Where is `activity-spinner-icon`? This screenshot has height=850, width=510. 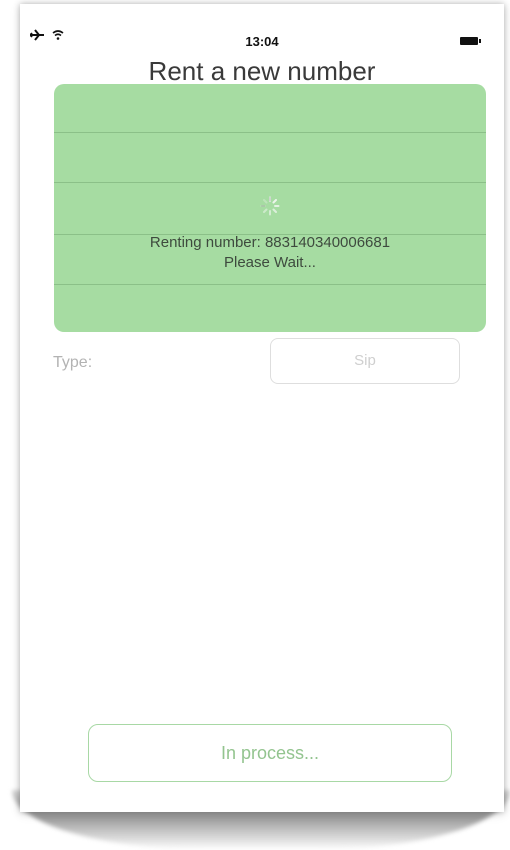
activity-spinner-icon is located at coordinates (270, 206).